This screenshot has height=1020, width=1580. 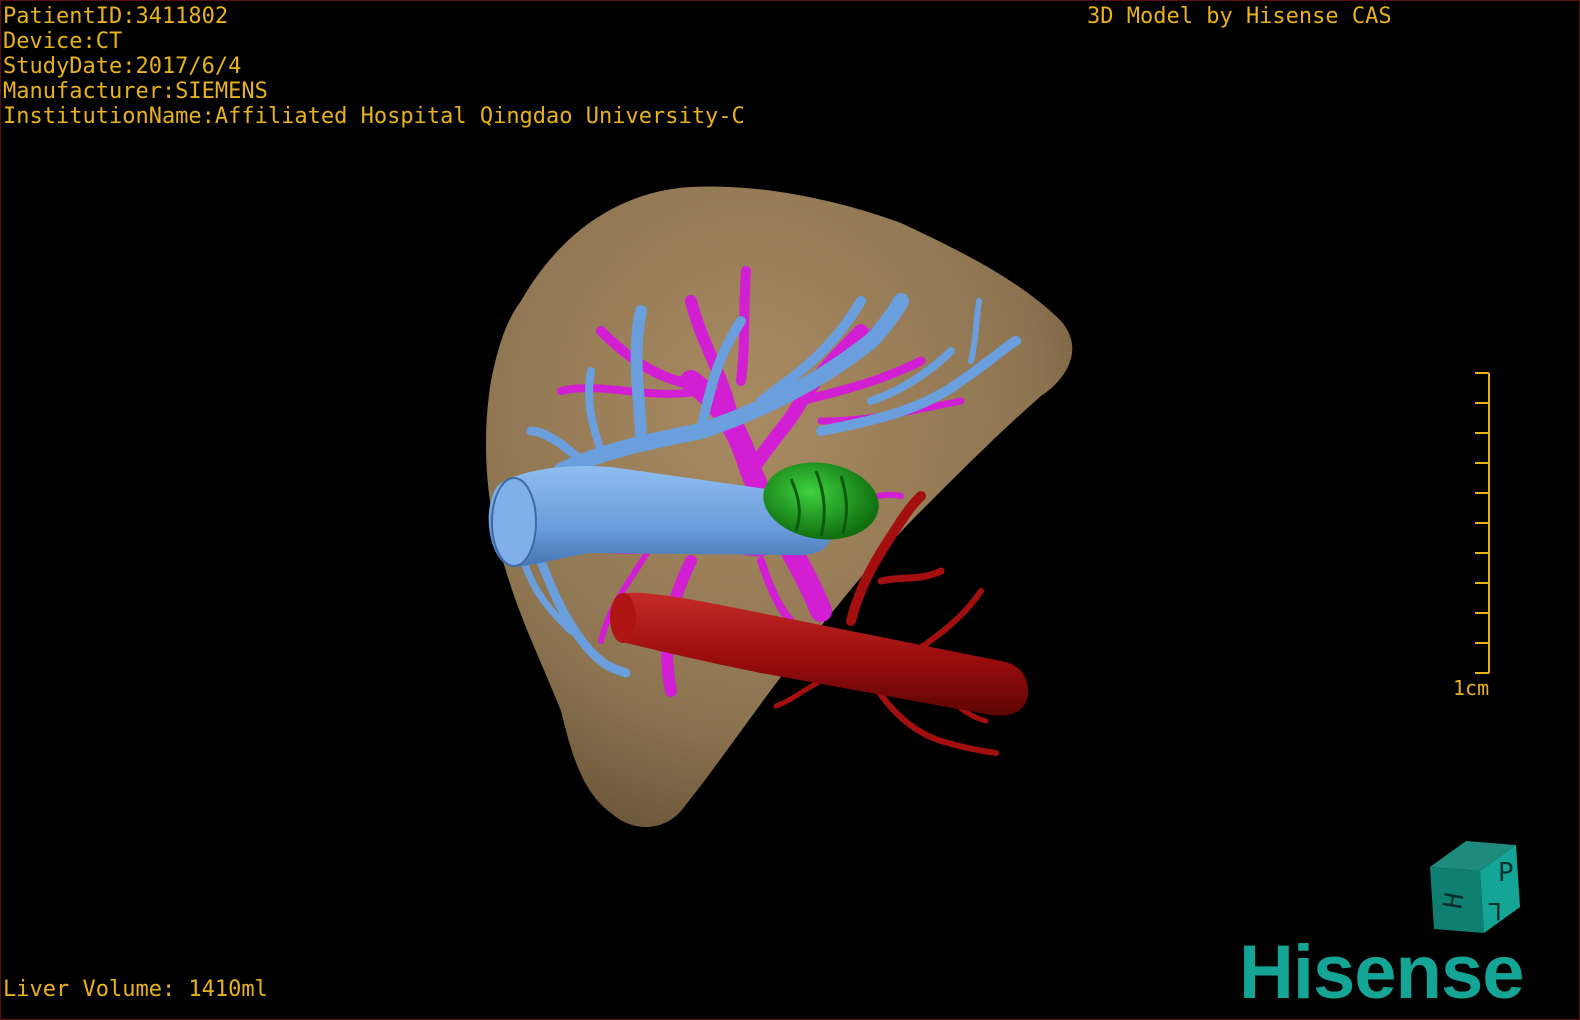 I want to click on liver-volume: Liver Volume: 1410ml, so click(x=135, y=989).